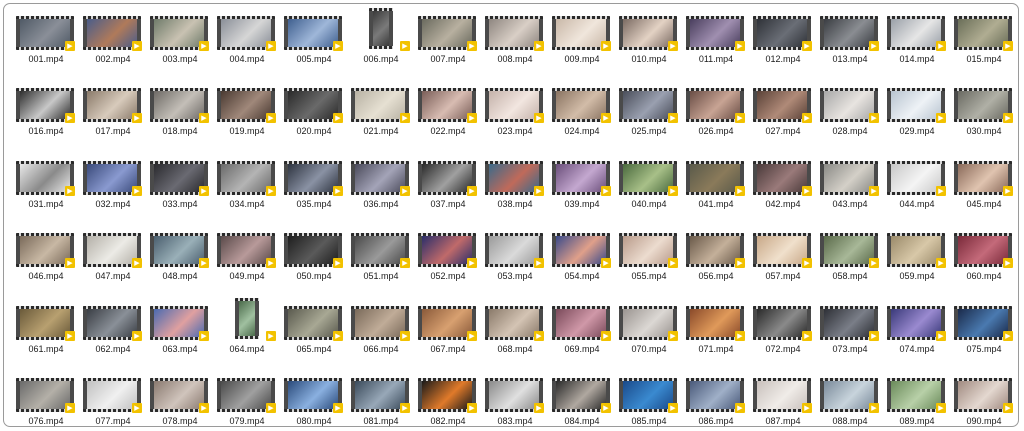 Image resolution: width=1024 pixels, height=431 pixels. What do you see at coordinates (784, 267) in the screenshot?
I see `file-item: ▶ 057.mp4` at bounding box center [784, 267].